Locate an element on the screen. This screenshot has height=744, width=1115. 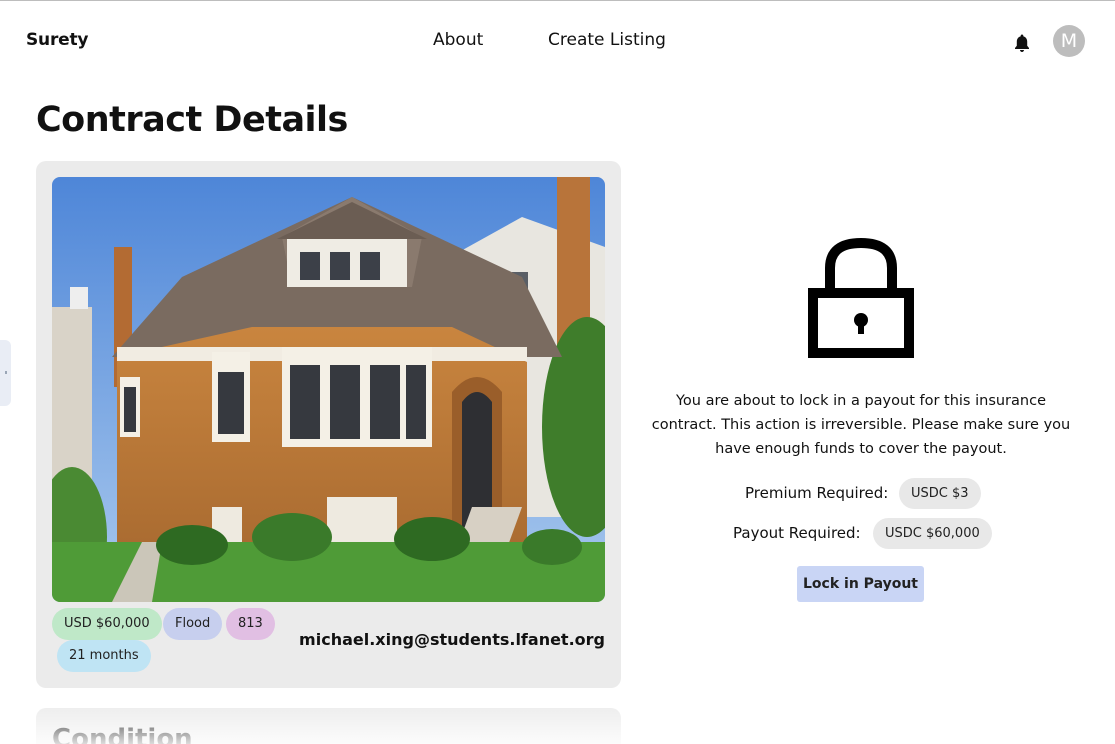
zip-tag: 813 is located at coordinates (250, 624).